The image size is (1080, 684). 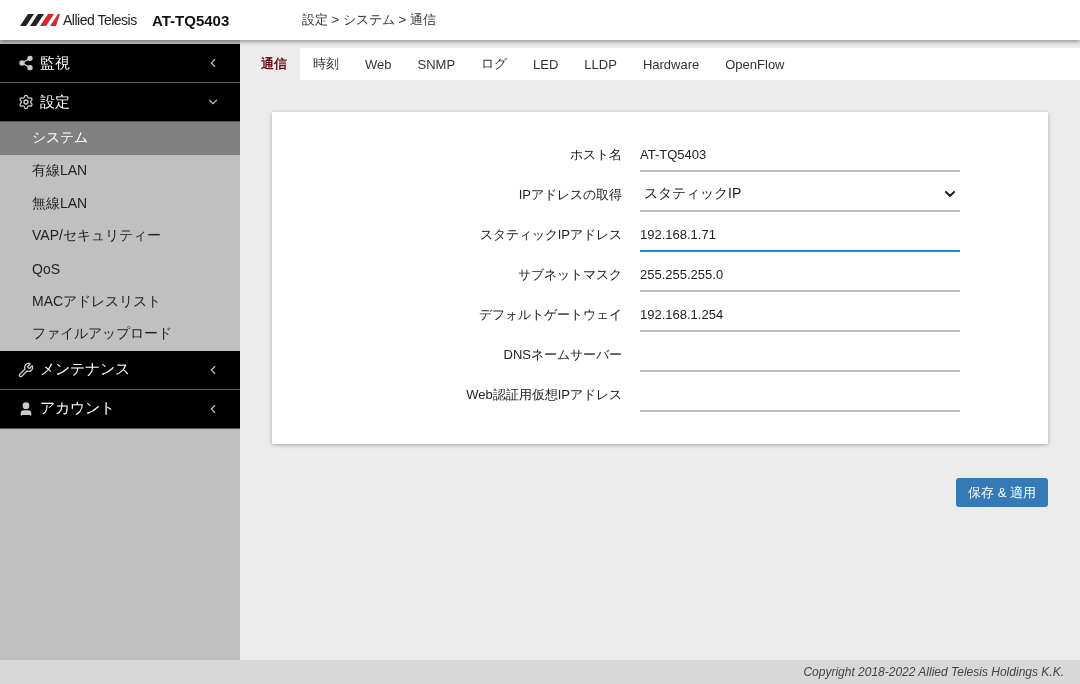 What do you see at coordinates (26, 408) in the screenshot?
I see `user-icon` at bounding box center [26, 408].